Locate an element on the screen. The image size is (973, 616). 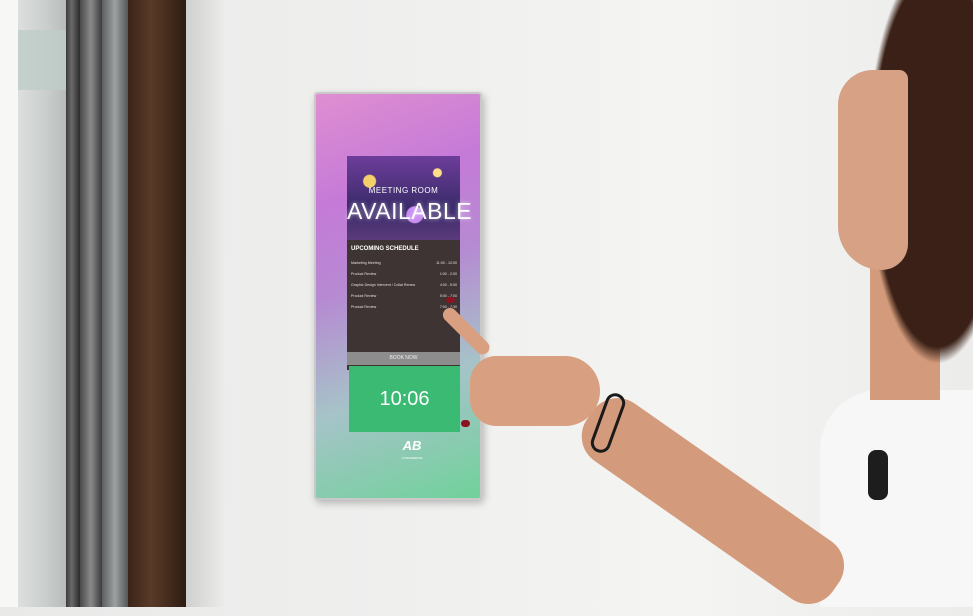
wall-shadow is located at coordinates (206, 303).